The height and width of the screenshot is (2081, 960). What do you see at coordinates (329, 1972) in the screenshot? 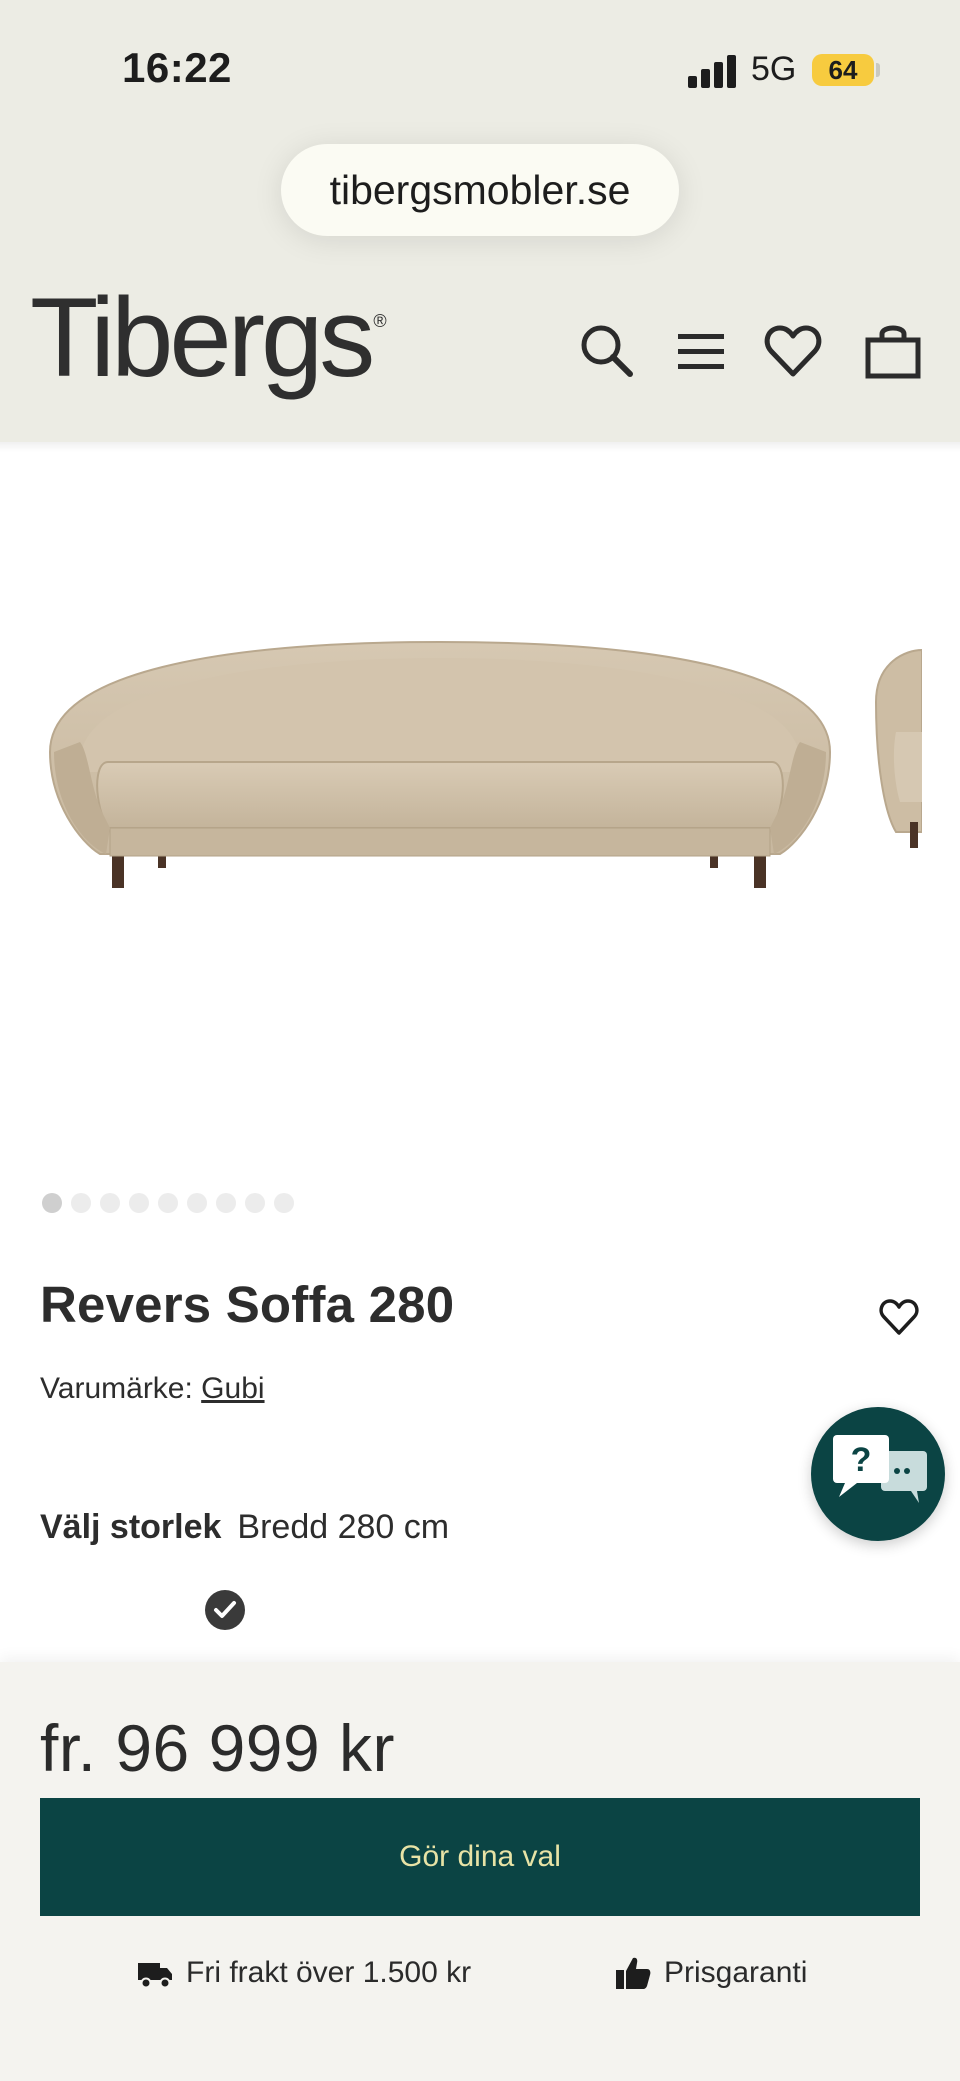
I see `usp-shipping-text: Fri frakt över 1.500 kr` at bounding box center [329, 1972].